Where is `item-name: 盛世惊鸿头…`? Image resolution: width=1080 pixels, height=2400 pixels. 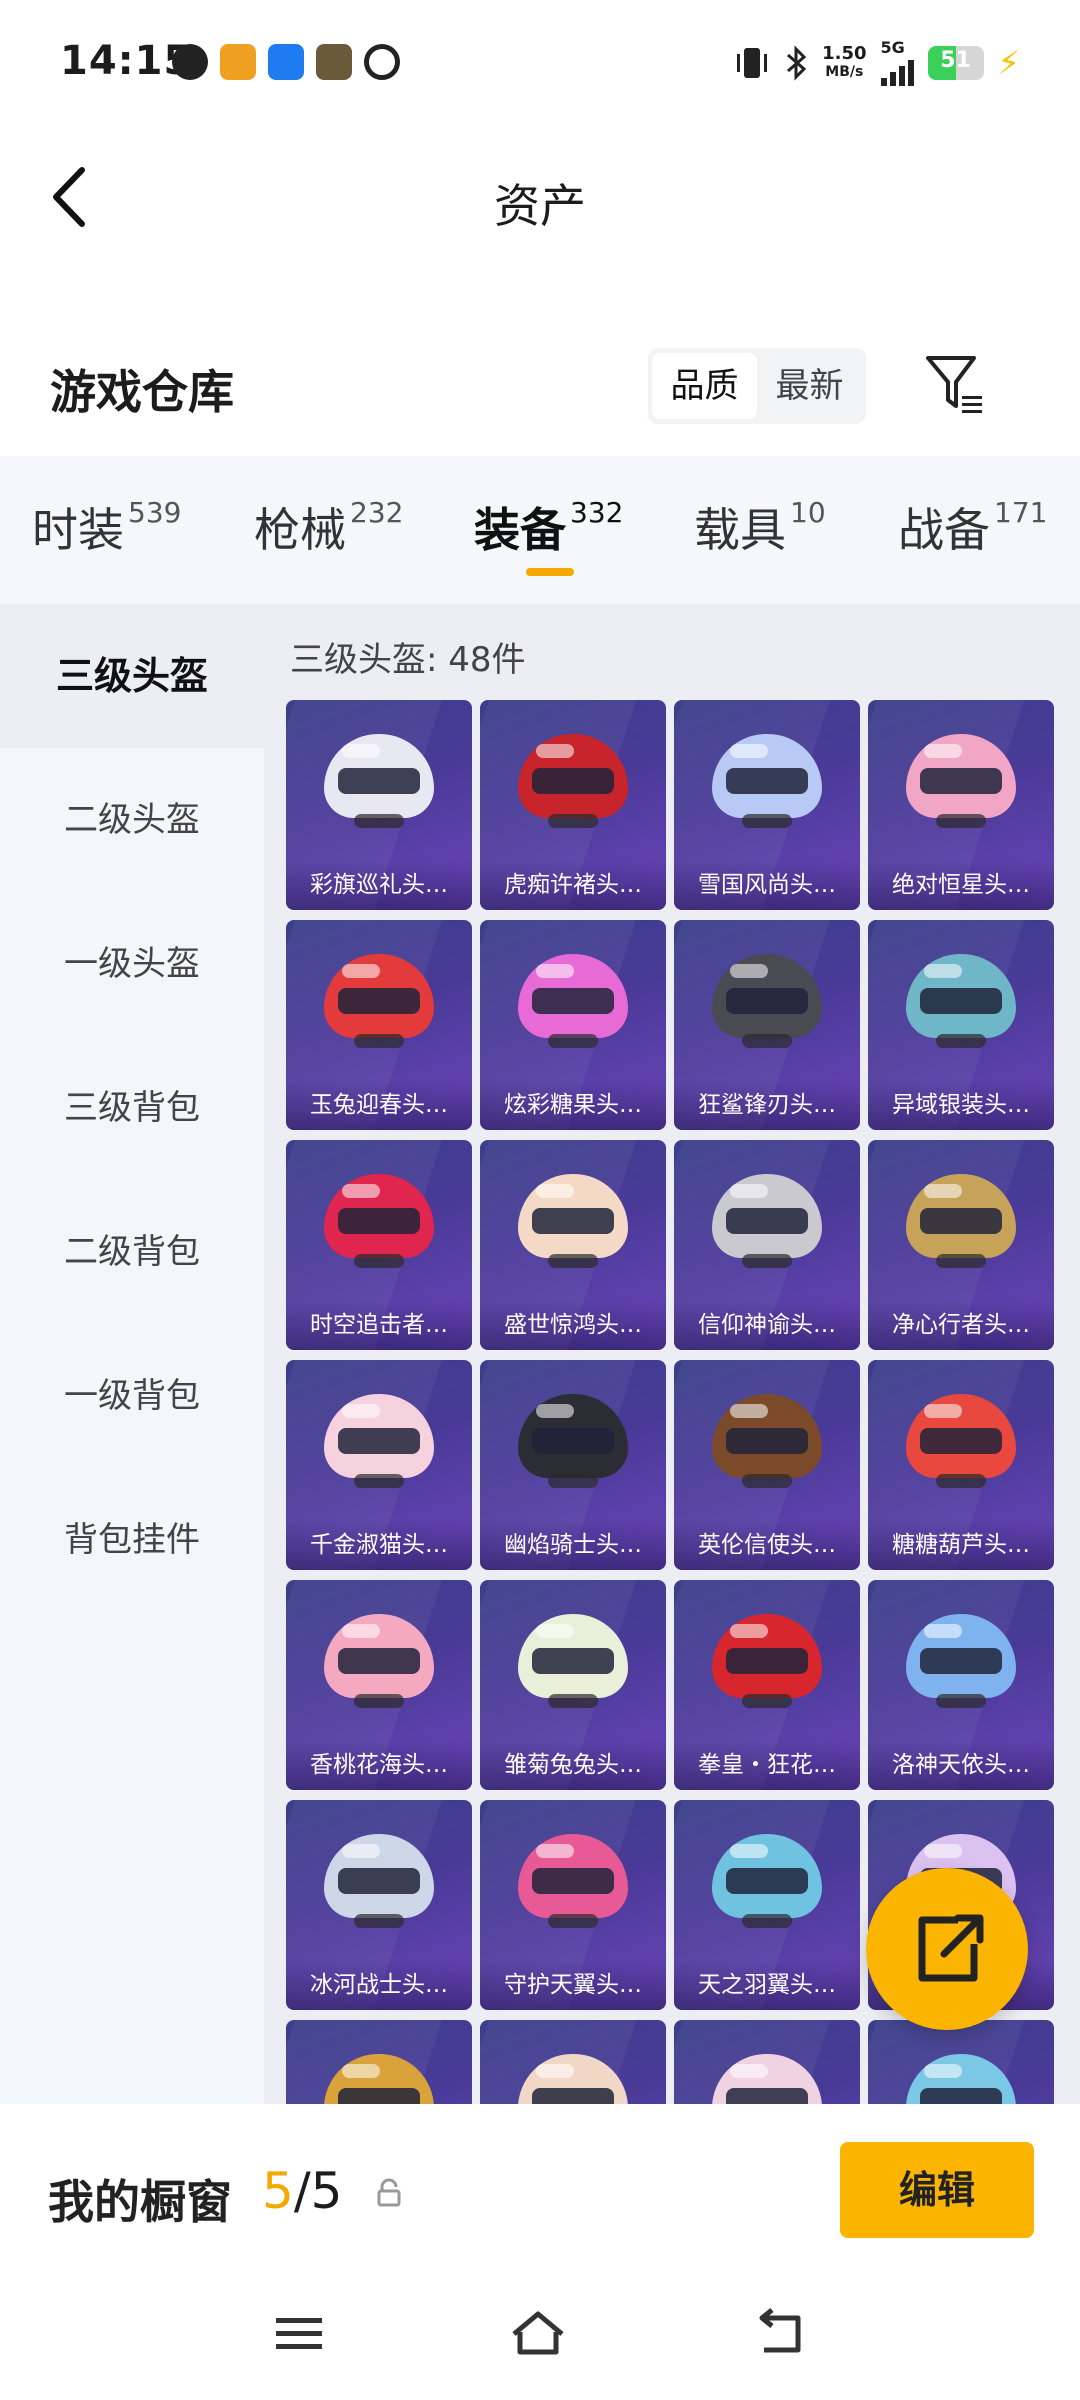
item-name: 盛世惊鸿头… is located at coordinates (573, 1325).